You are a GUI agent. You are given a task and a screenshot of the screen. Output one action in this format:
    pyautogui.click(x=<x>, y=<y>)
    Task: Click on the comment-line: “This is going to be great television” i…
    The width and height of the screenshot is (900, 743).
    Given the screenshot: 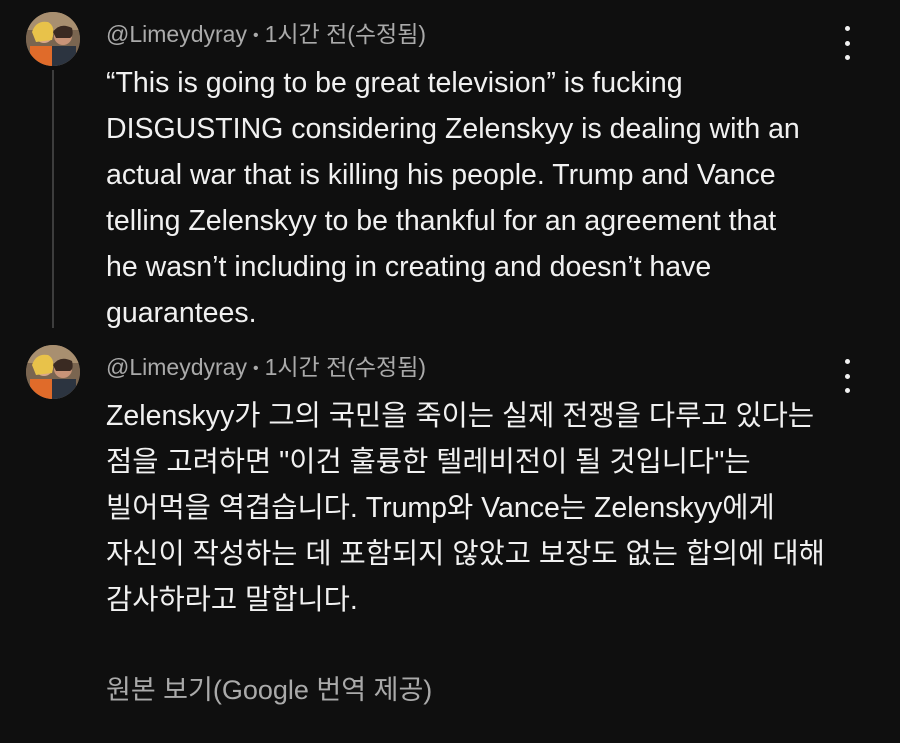 What is the action you would take?
    pyautogui.click(x=394, y=83)
    